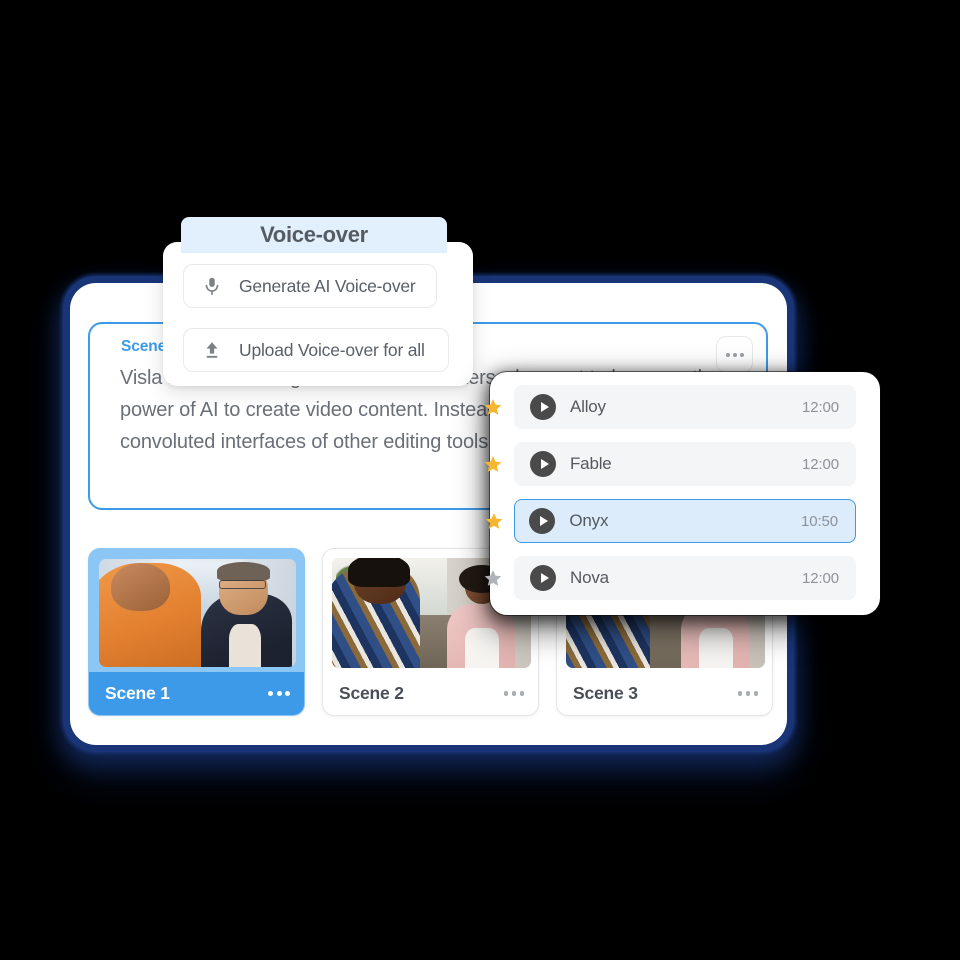 The image size is (960, 960). Describe the element at coordinates (371, 693) in the screenshot. I see `scene-card-label: Scene 2` at that location.